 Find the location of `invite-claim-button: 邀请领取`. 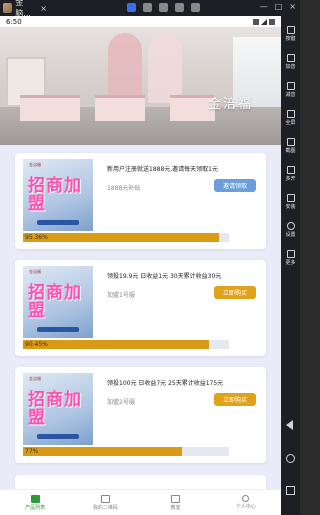

invite-claim-button: 邀请领取 is located at coordinates (235, 185).